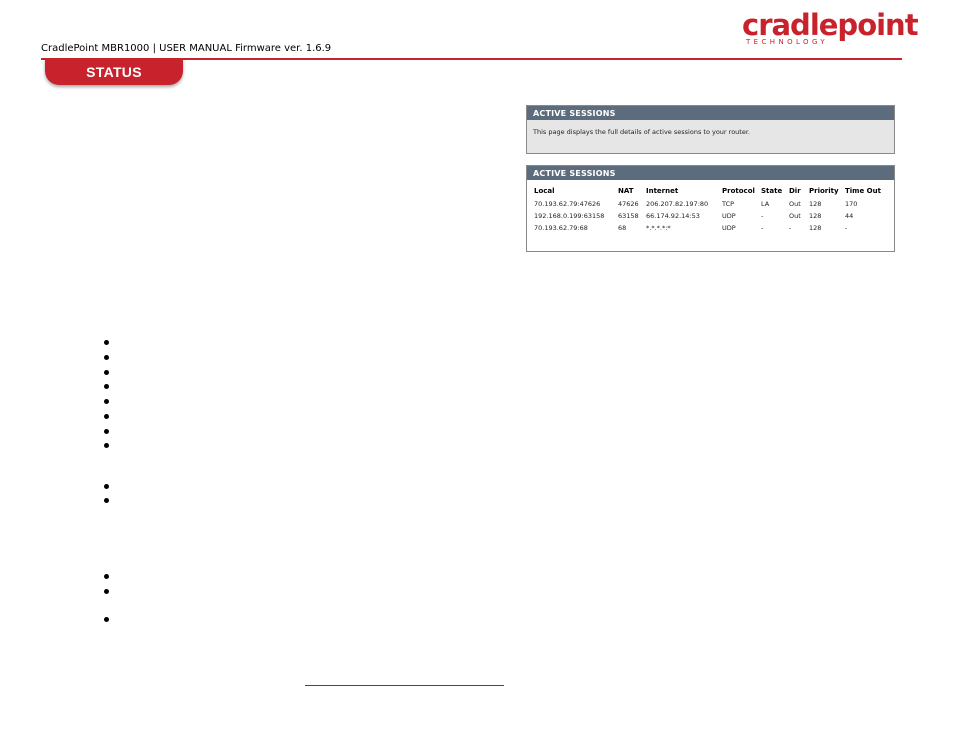  Describe the element at coordinates (846, 228) in the screenshot. I see `cell-timeout: -` at that location.